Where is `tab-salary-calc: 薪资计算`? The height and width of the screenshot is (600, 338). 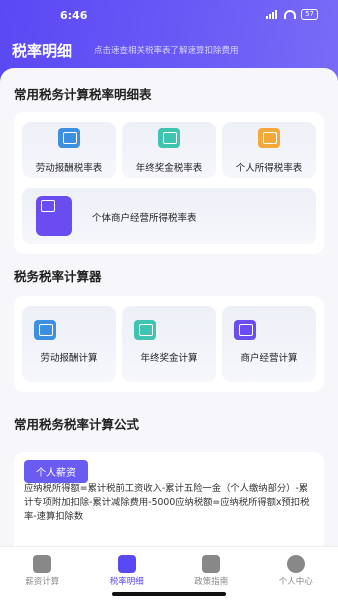
tab-salary-calc: 薪资计算 is located at coordinates (42, 573).